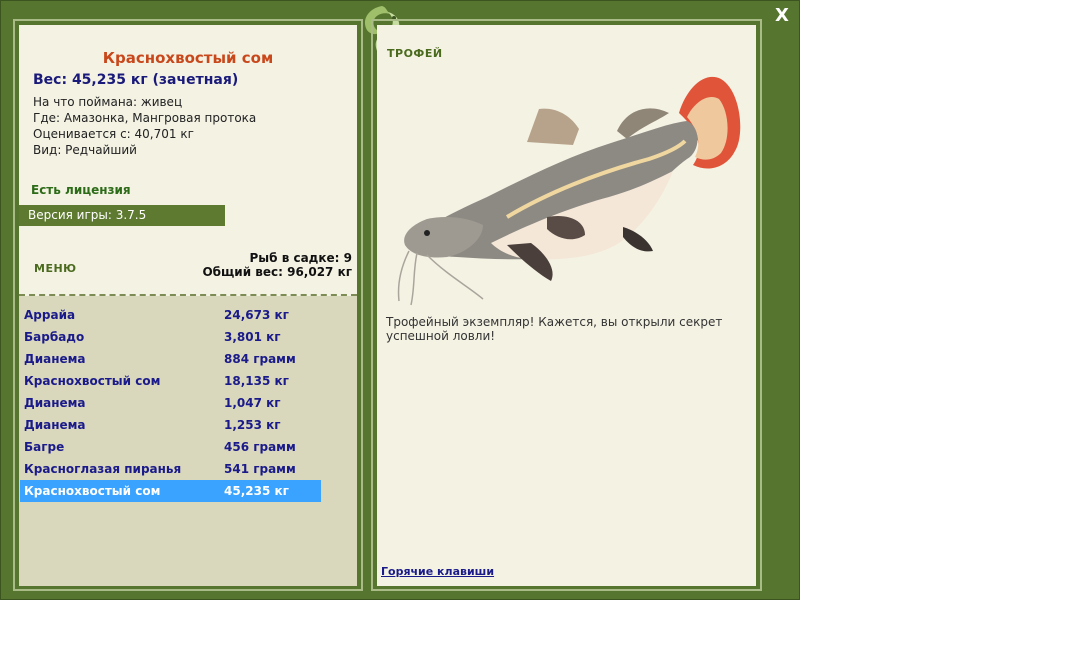 The width and height of the screenshot is (1086, 662). What do you see at coordinates (103, 469) in the screenshot?
I see `catch-name: Красноглазая пиранья` at bounding box center [103, 469].